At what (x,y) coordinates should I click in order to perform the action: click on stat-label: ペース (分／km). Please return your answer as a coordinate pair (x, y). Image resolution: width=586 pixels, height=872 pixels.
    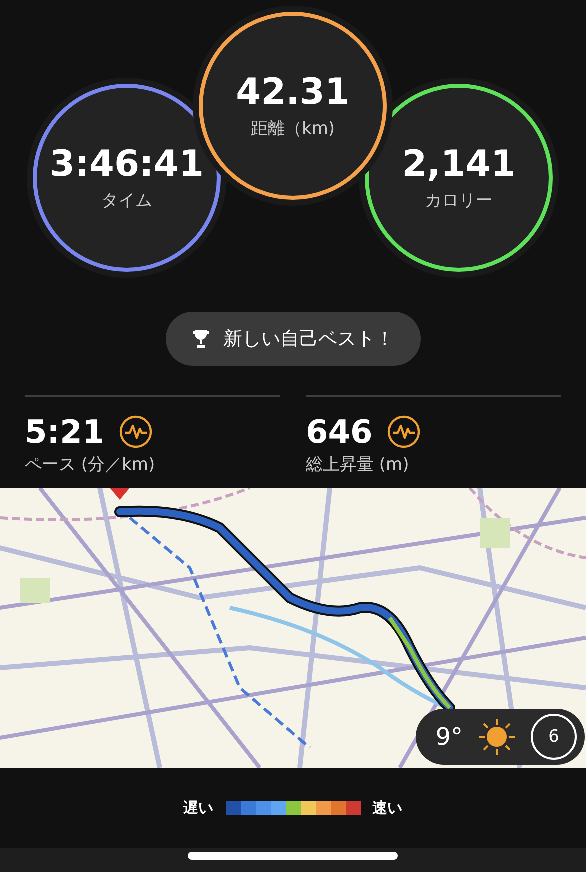
    Looking at the image, I should click on (90, 465).